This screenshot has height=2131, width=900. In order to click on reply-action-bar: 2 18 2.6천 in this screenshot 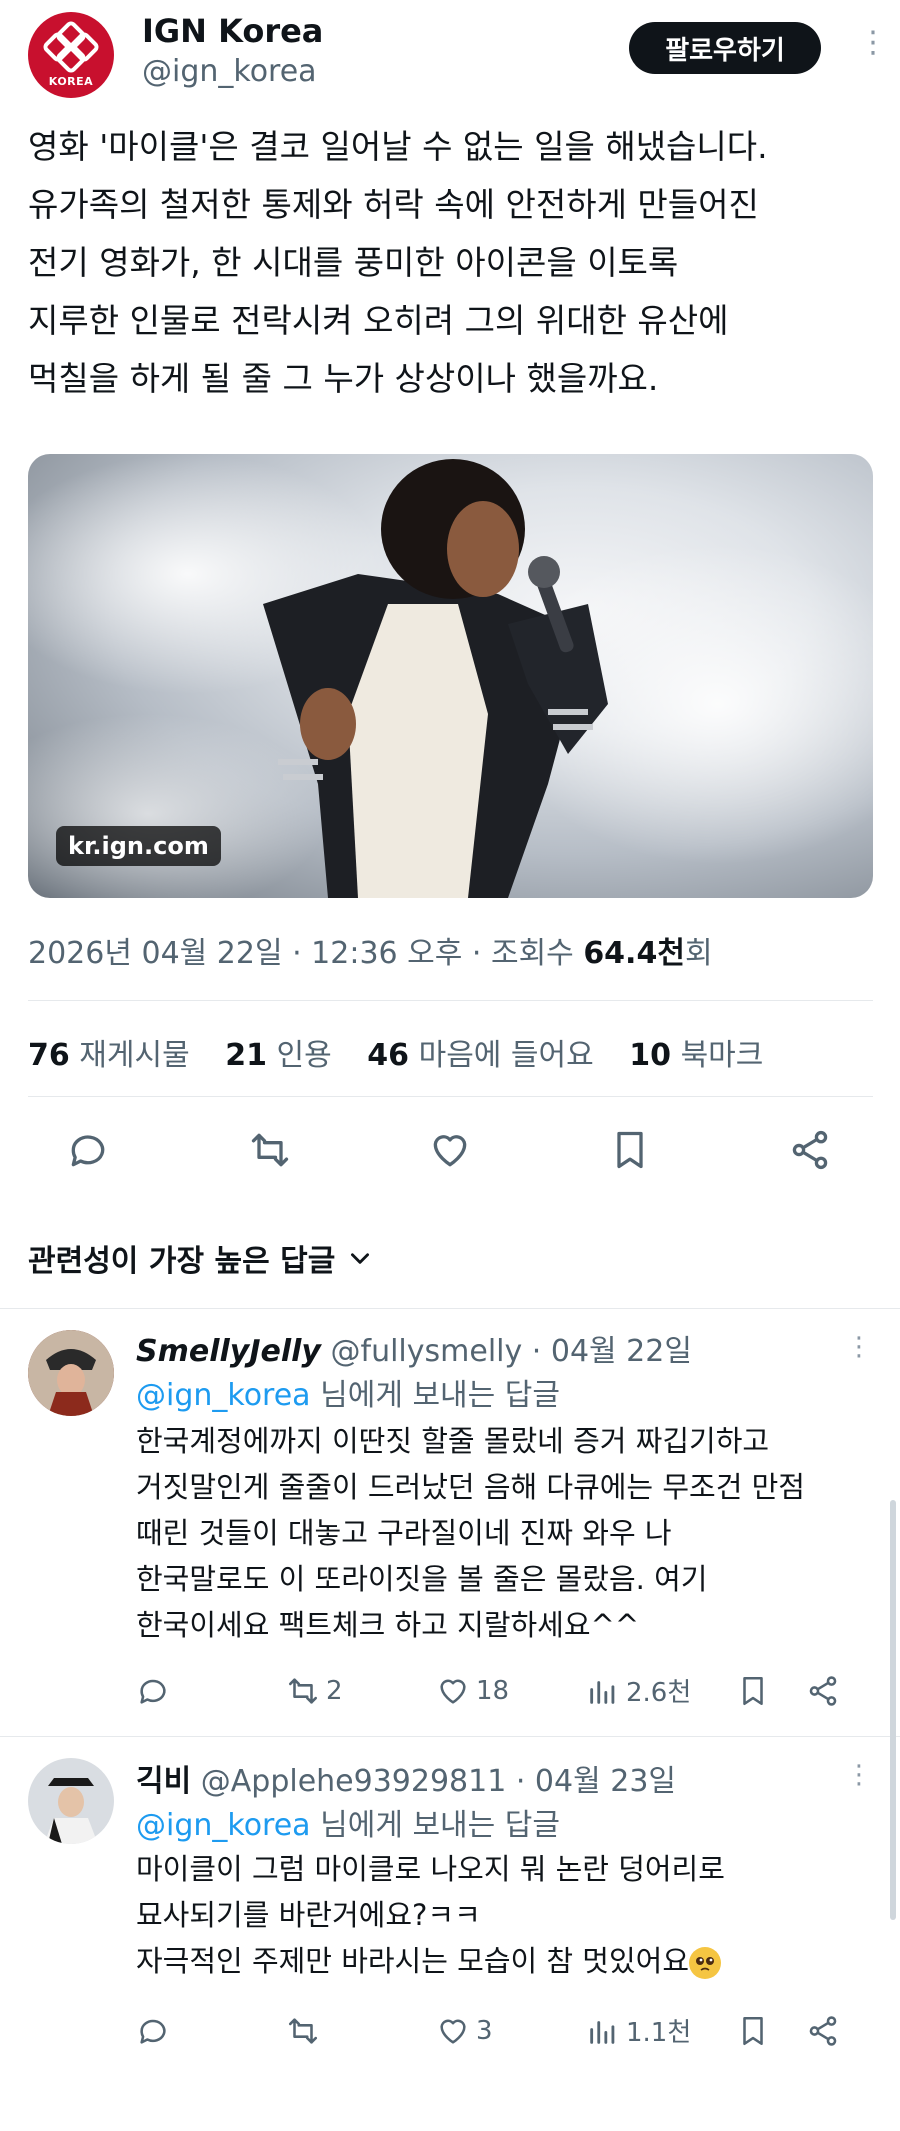, I will do `click(501, 1690)`.